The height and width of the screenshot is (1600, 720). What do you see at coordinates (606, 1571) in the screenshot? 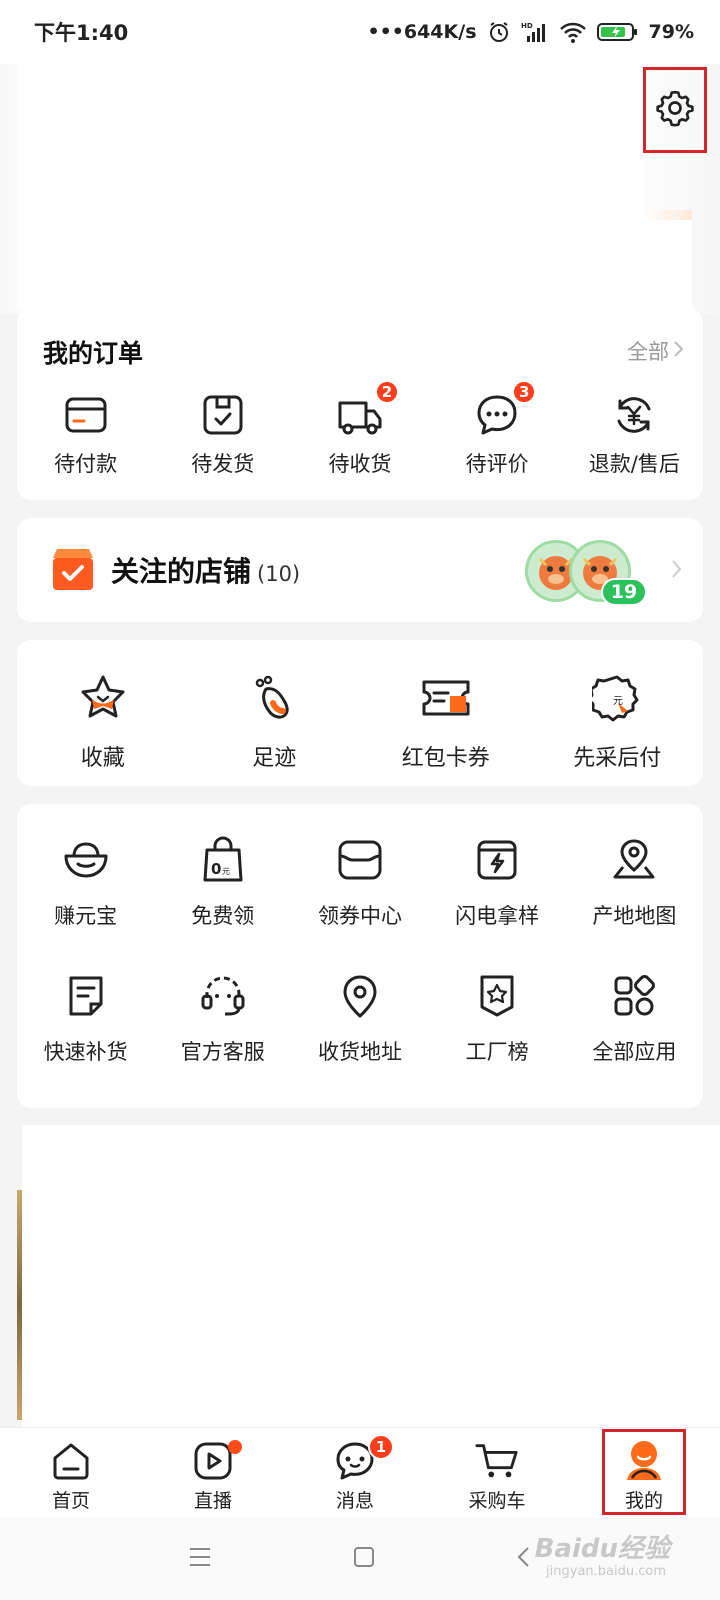
I see `watermark-site: jingyan.baidu.com` at bounding box center [606, 1571].